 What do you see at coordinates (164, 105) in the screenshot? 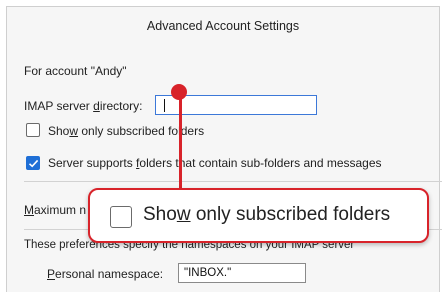
I see `text-caret` at bounding box center [164, 105].